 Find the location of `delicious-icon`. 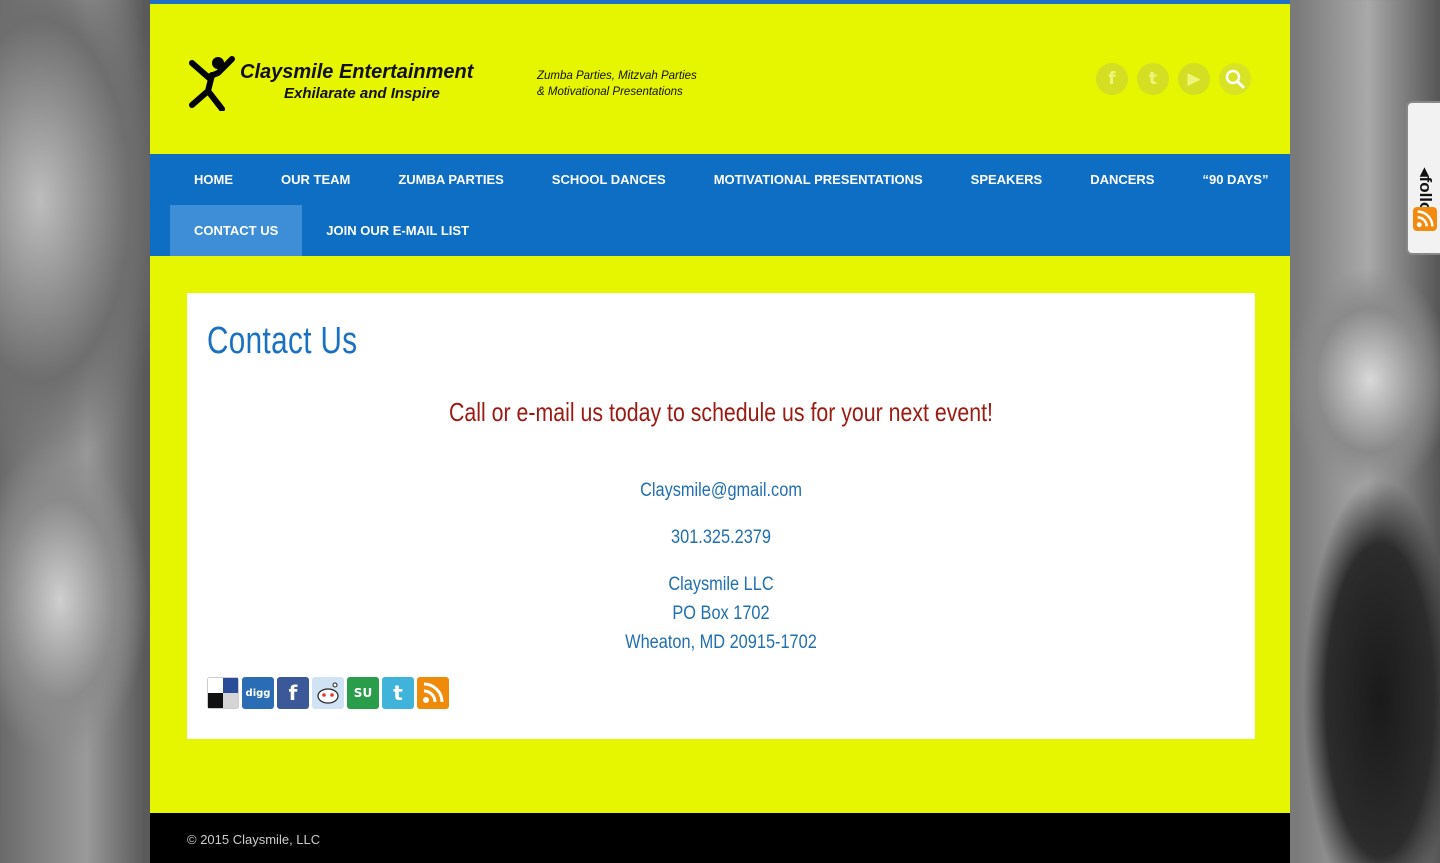

delicious-icon is located at coordinates (223, 693).